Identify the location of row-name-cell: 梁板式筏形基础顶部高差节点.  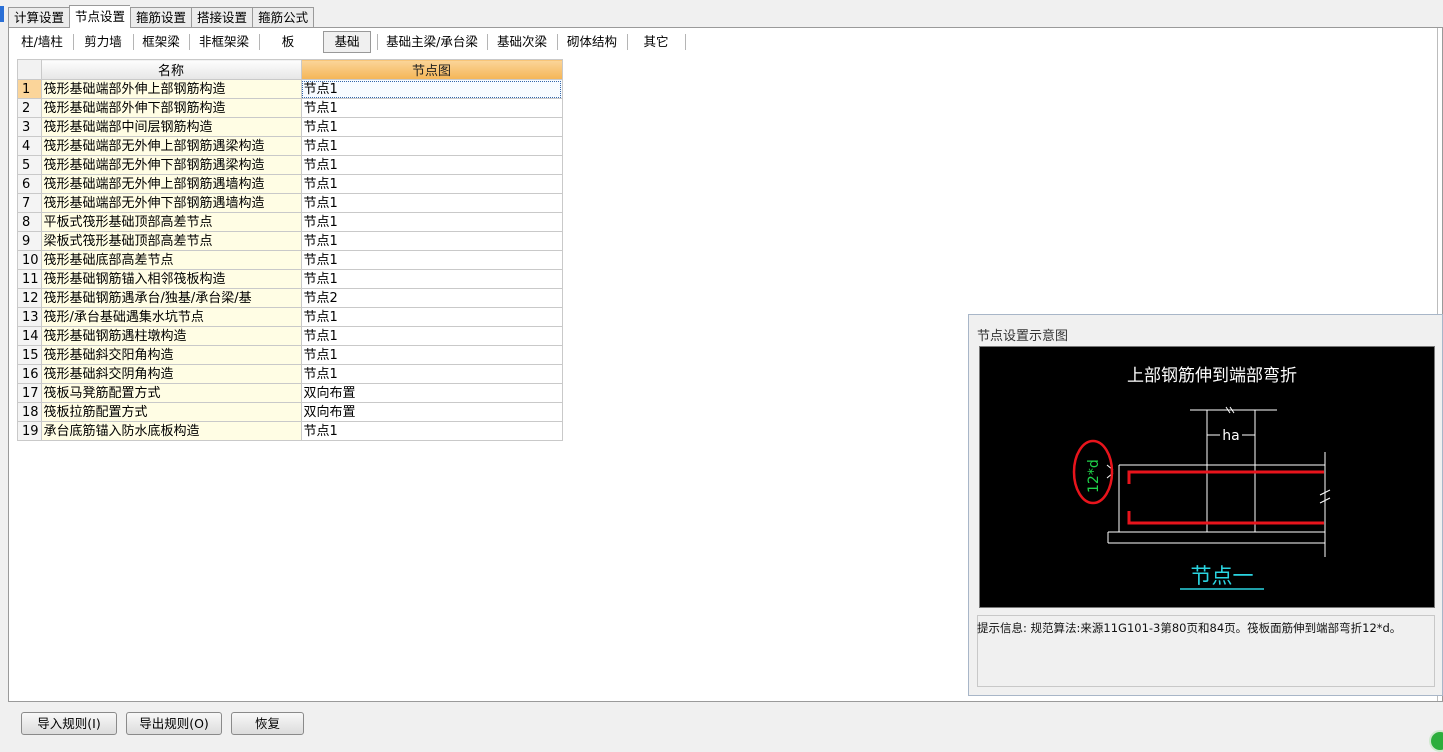
(171, 241).